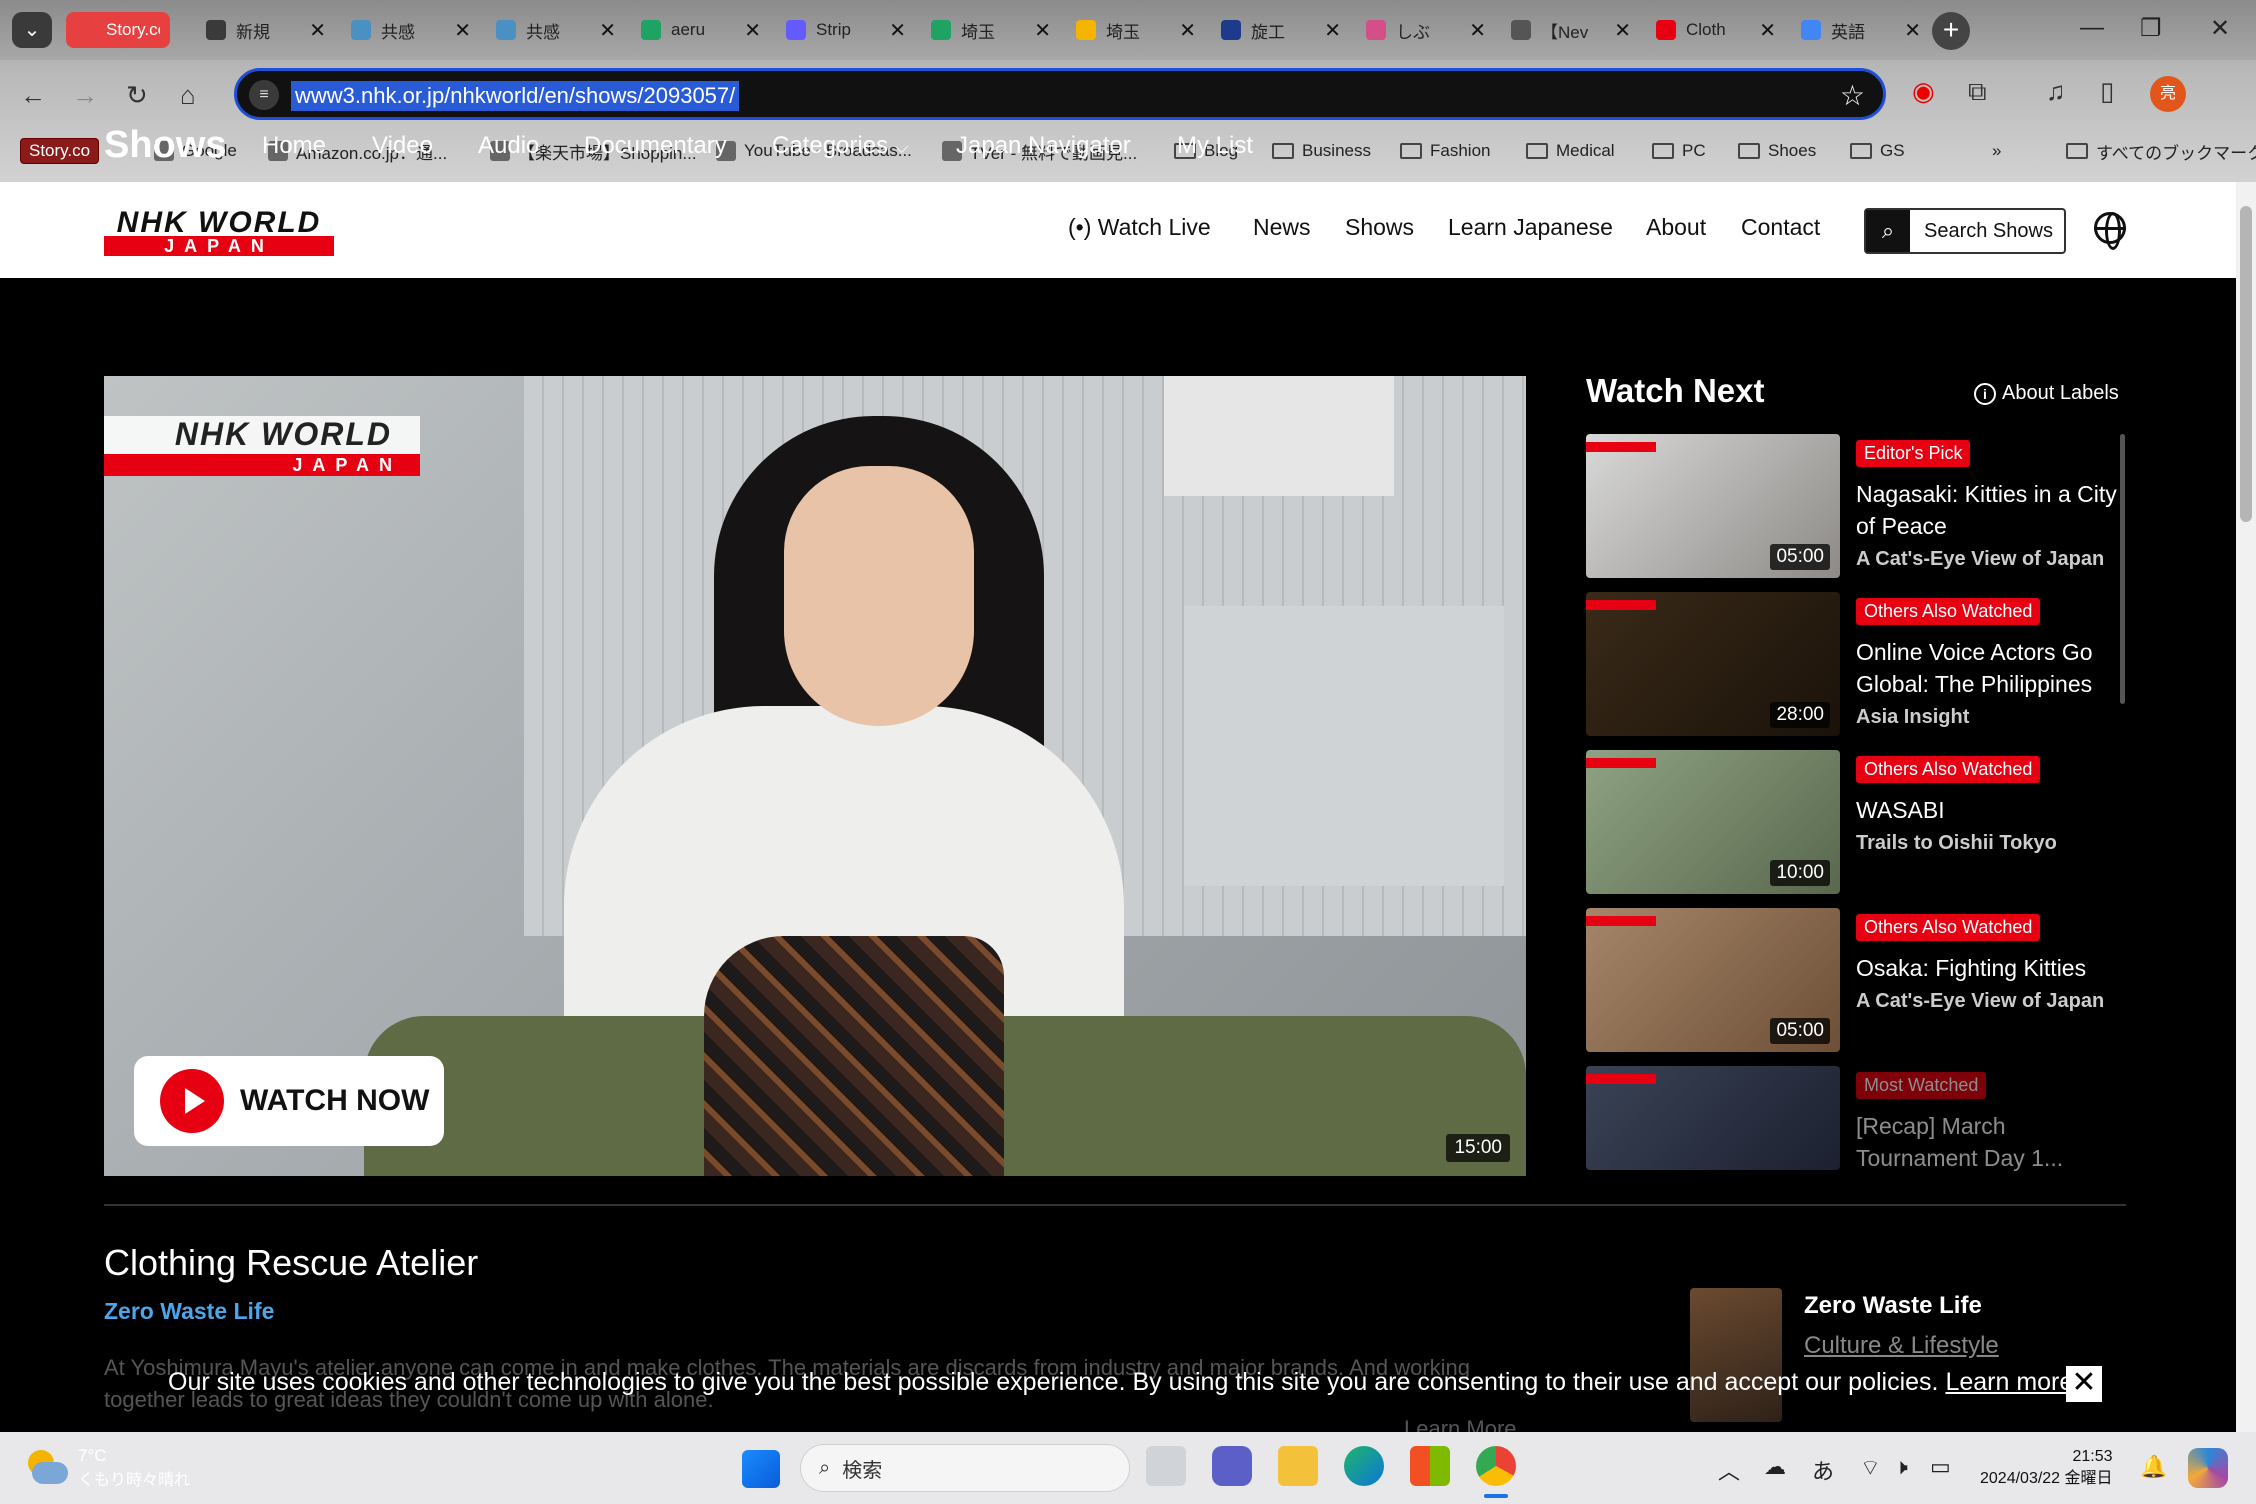  What do you see at coordinates (1713, 822) in the screenshot?
I see `watch-next-thumbnail: 10:00` at bounding box center [1713, 822].